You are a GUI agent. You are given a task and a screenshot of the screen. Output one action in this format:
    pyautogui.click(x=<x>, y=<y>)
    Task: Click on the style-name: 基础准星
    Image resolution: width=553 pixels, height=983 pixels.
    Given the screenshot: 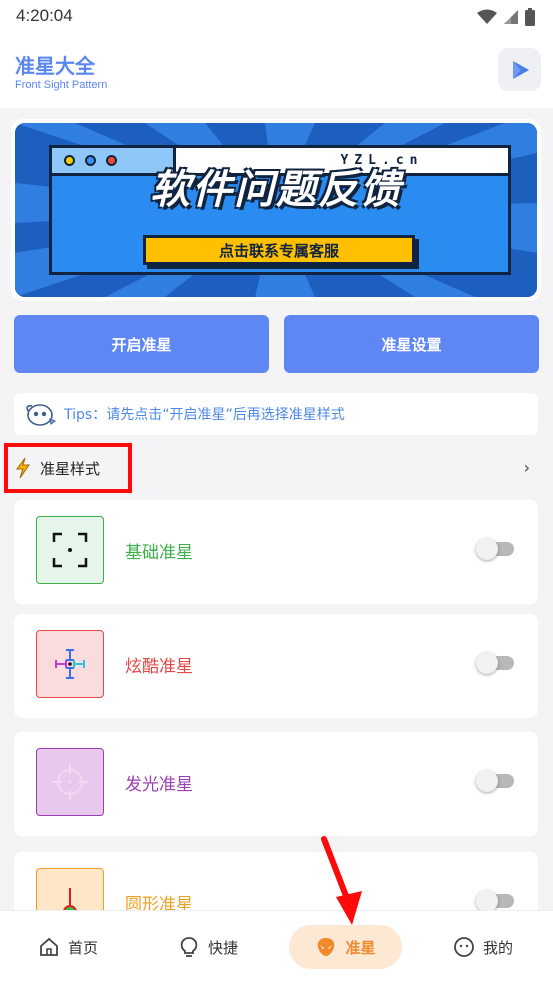 What is the action you would take?
    pyautogui.click(x=159, y=553)
    